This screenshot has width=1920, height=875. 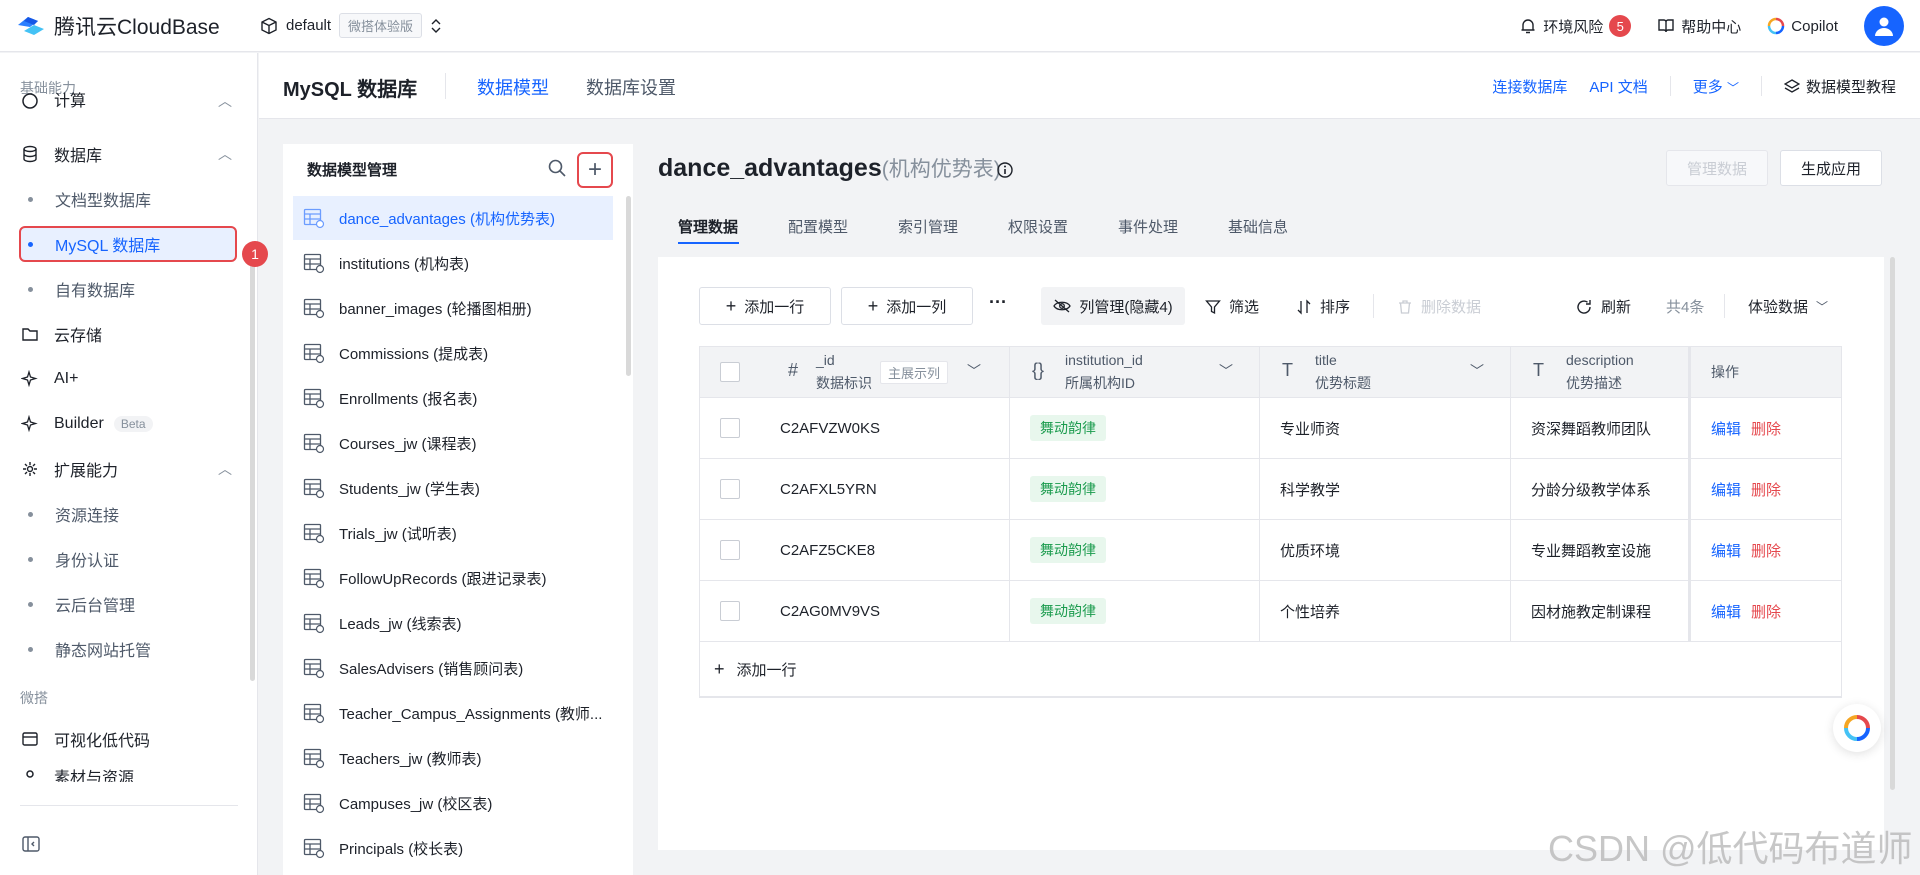 What do you see at coordinates (595, 170) in the screenshot?
I see `add-model-button: +` at bounding box center [595, 170].